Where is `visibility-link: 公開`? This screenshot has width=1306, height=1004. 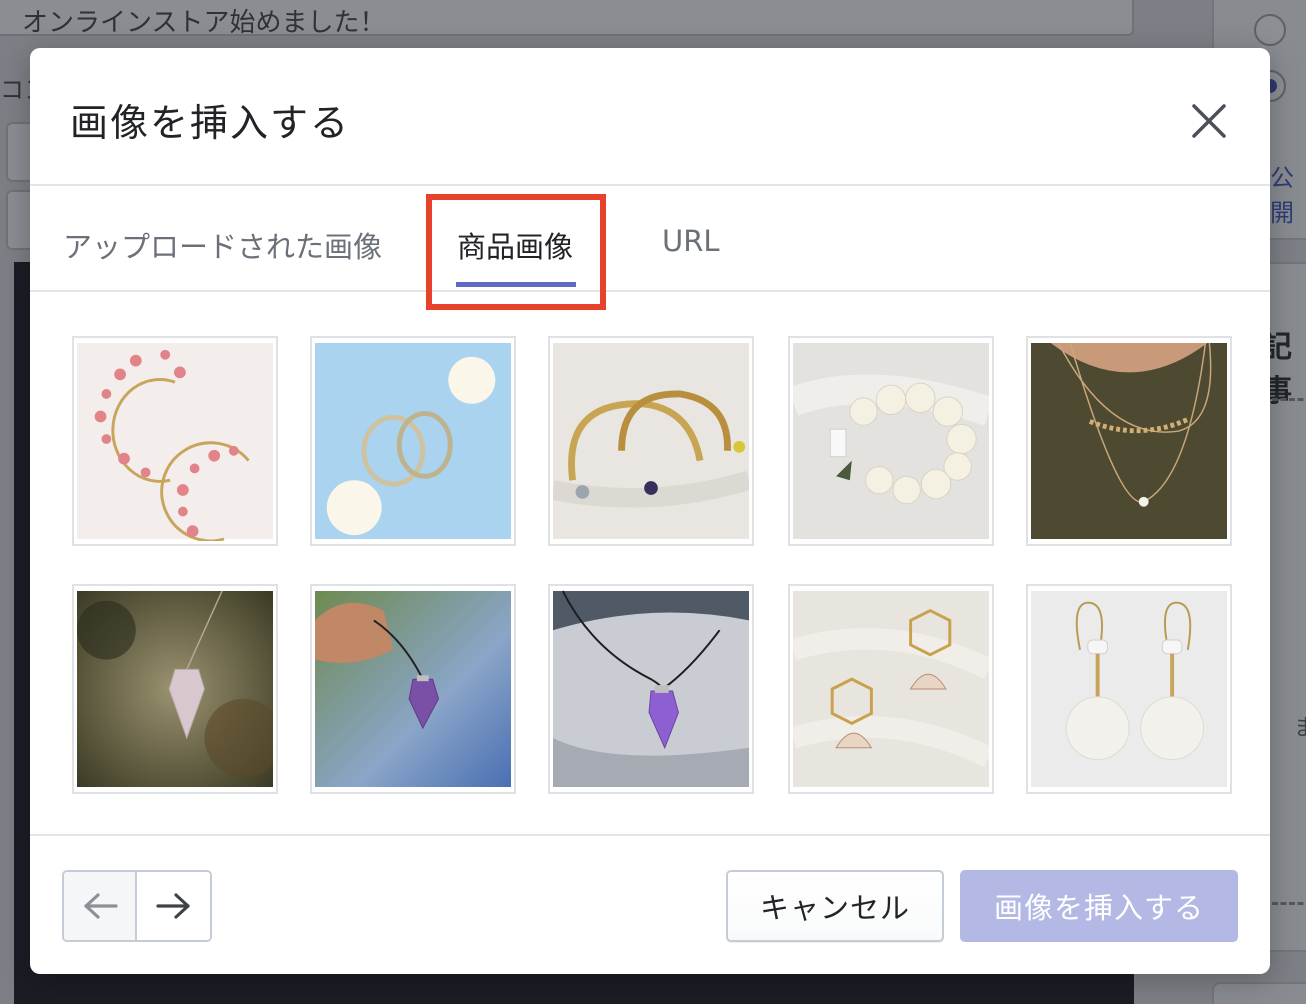 visibility-link: 公開 is located at coordinates (1282, 195).